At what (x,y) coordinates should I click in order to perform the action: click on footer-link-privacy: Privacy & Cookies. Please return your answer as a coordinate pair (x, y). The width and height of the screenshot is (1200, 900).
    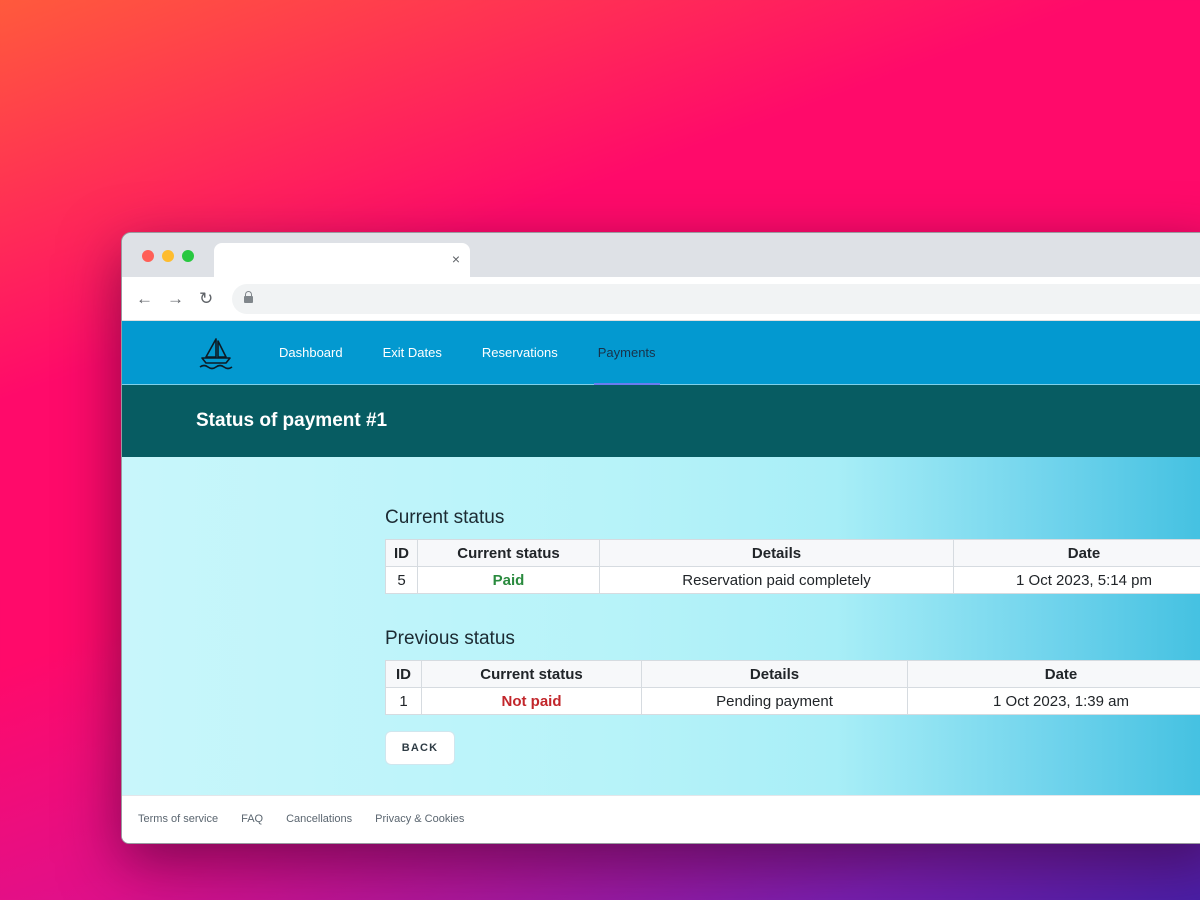
    Looking at the image, I should click on (419, 819).